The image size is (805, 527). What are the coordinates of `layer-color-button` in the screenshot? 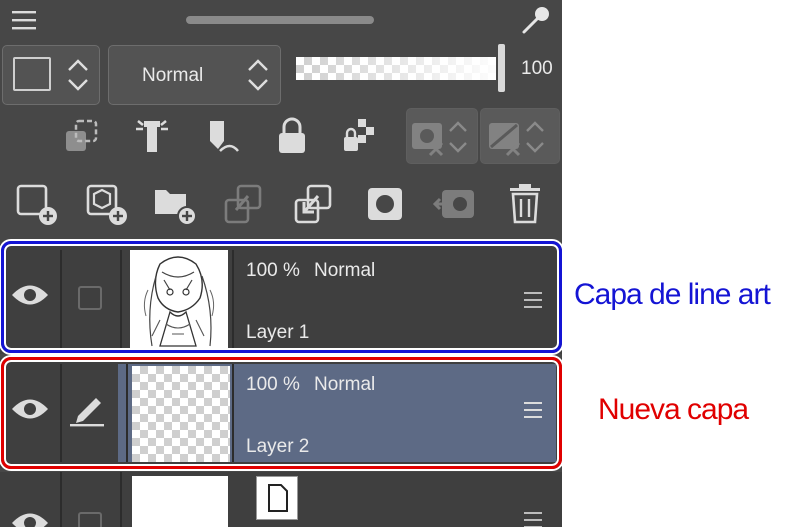 It's located at (51, 75).